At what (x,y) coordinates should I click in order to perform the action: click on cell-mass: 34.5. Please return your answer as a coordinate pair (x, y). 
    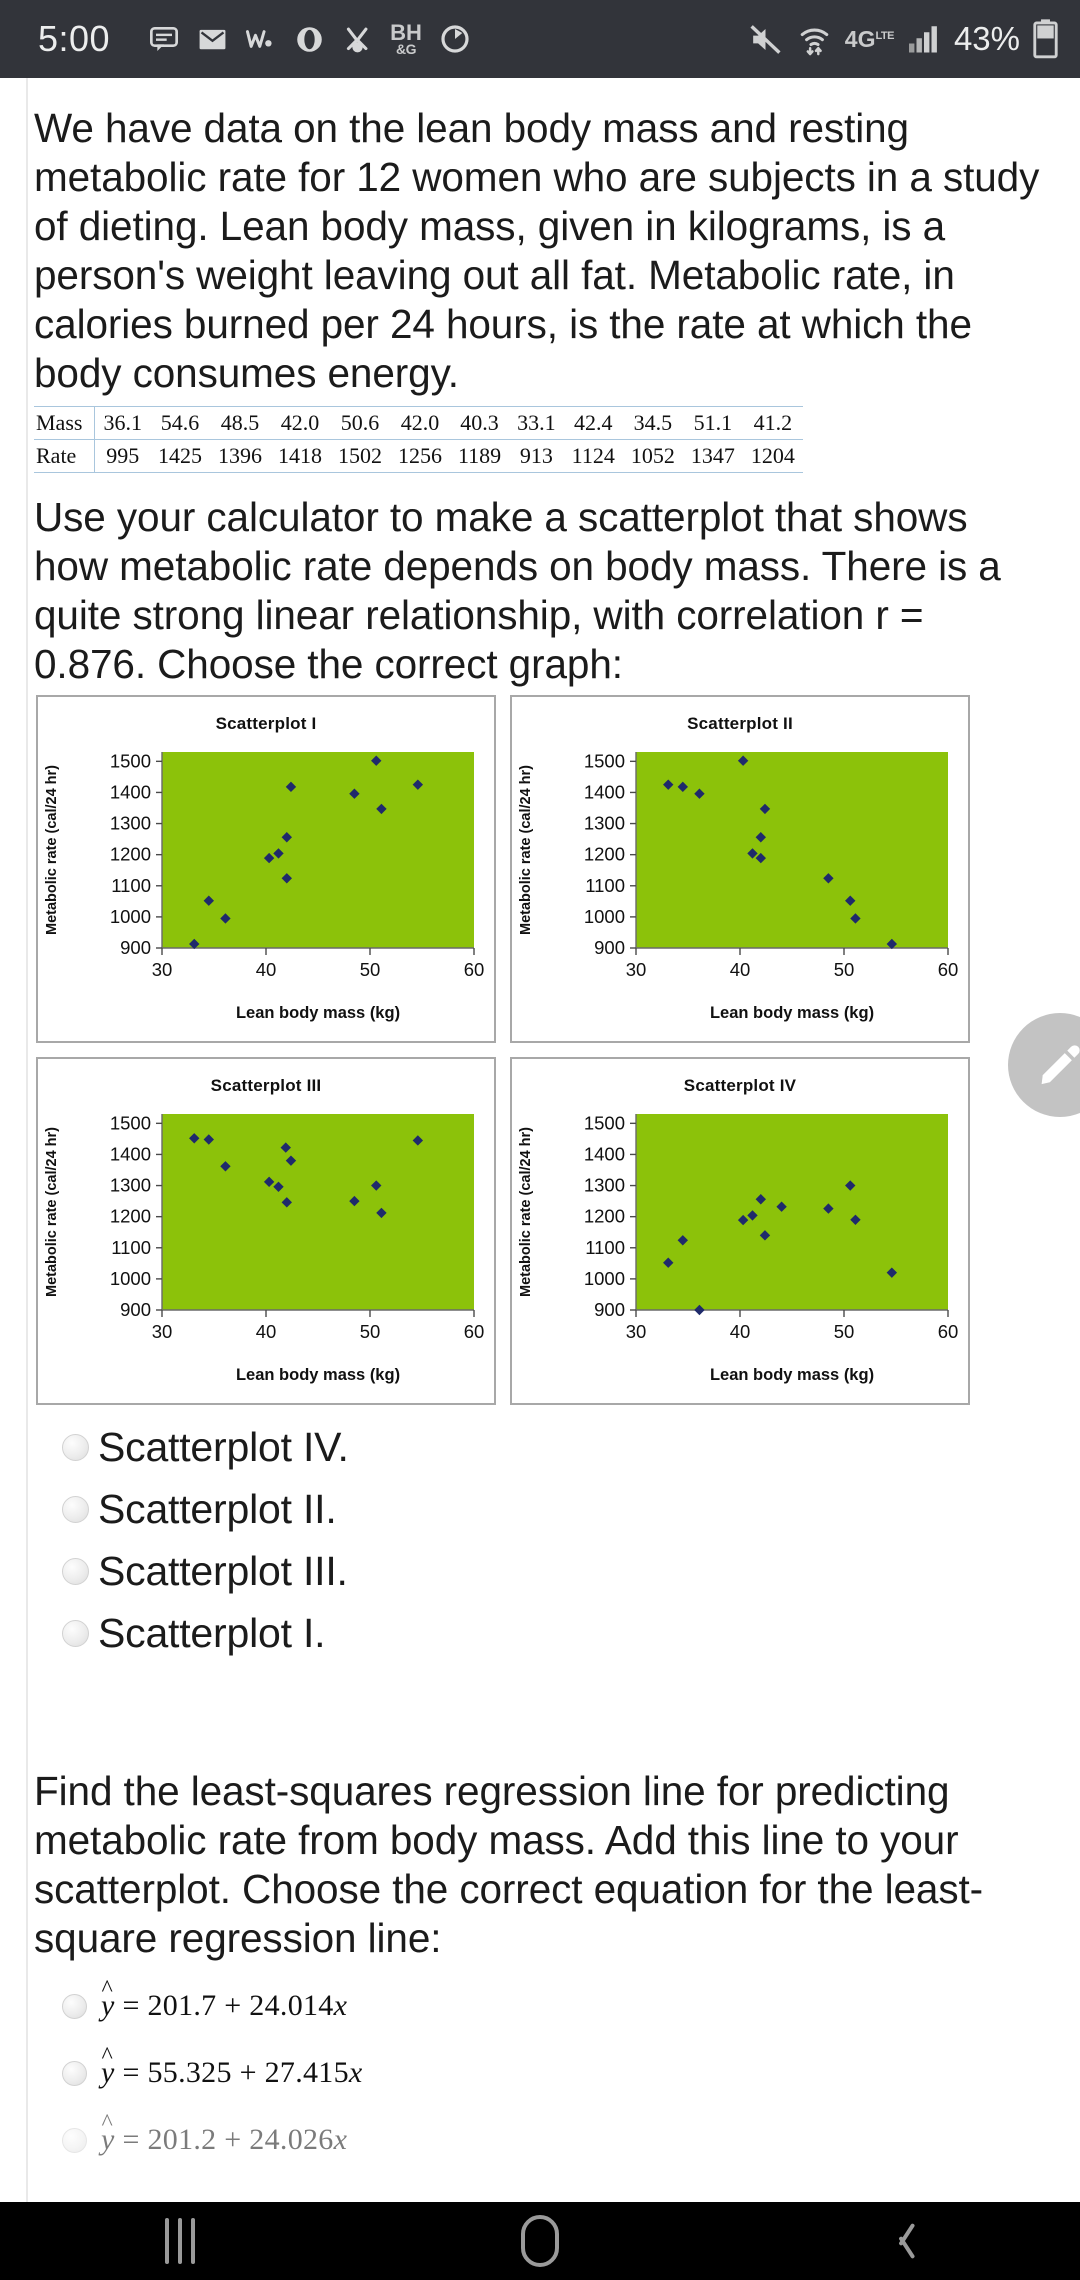
    Looking at the image, I should click on (653, 422).